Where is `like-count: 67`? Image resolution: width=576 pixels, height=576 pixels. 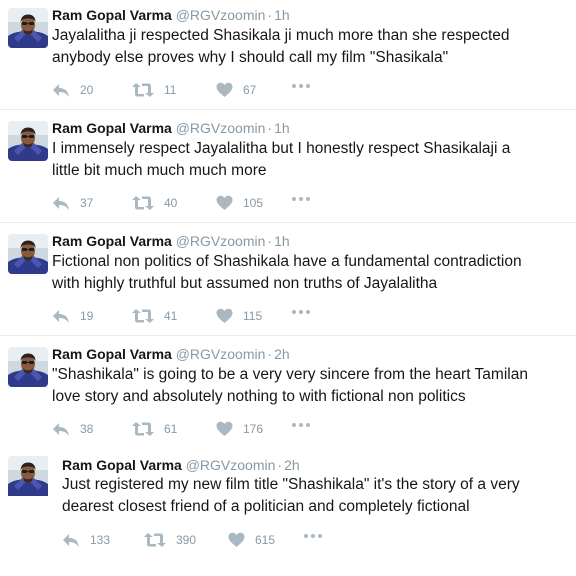
like-count: 67 is located at coordinates (250, 90).